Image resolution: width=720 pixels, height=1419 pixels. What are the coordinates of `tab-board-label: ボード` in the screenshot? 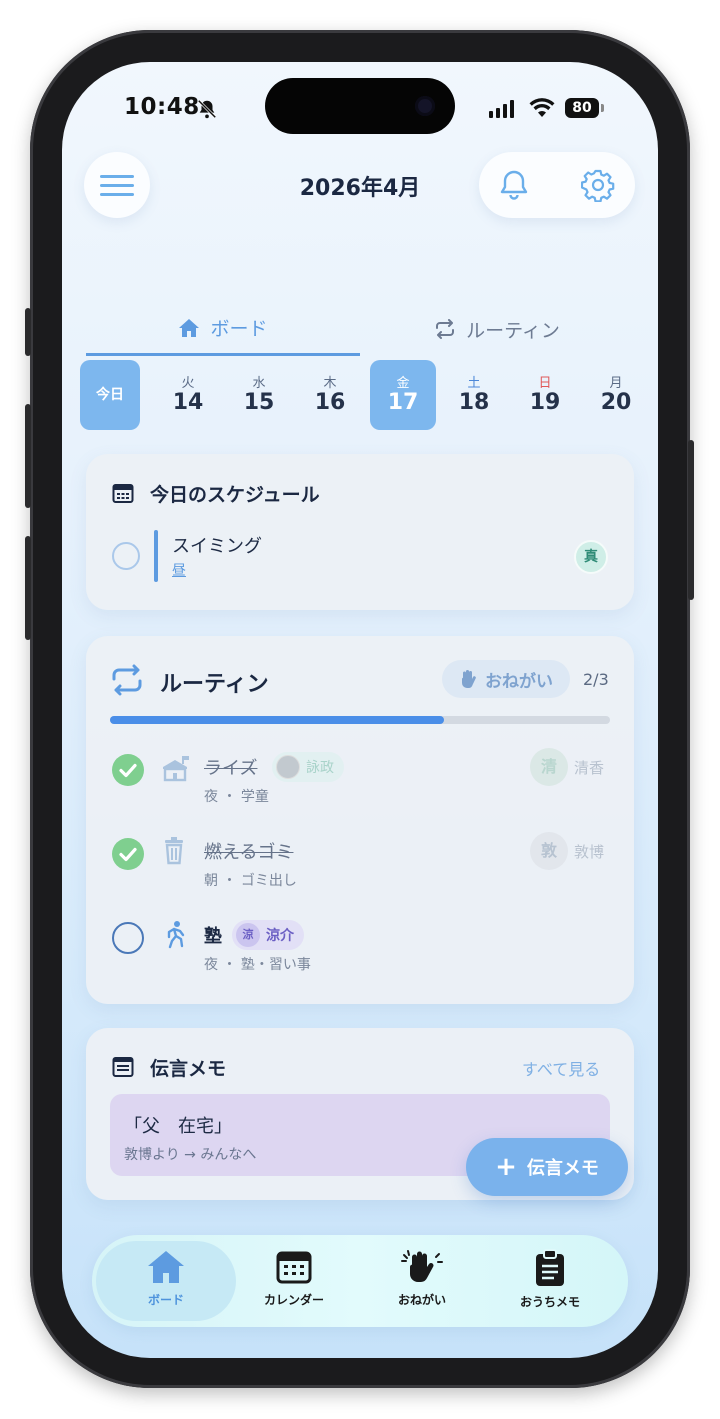 It's located at (239, 329).